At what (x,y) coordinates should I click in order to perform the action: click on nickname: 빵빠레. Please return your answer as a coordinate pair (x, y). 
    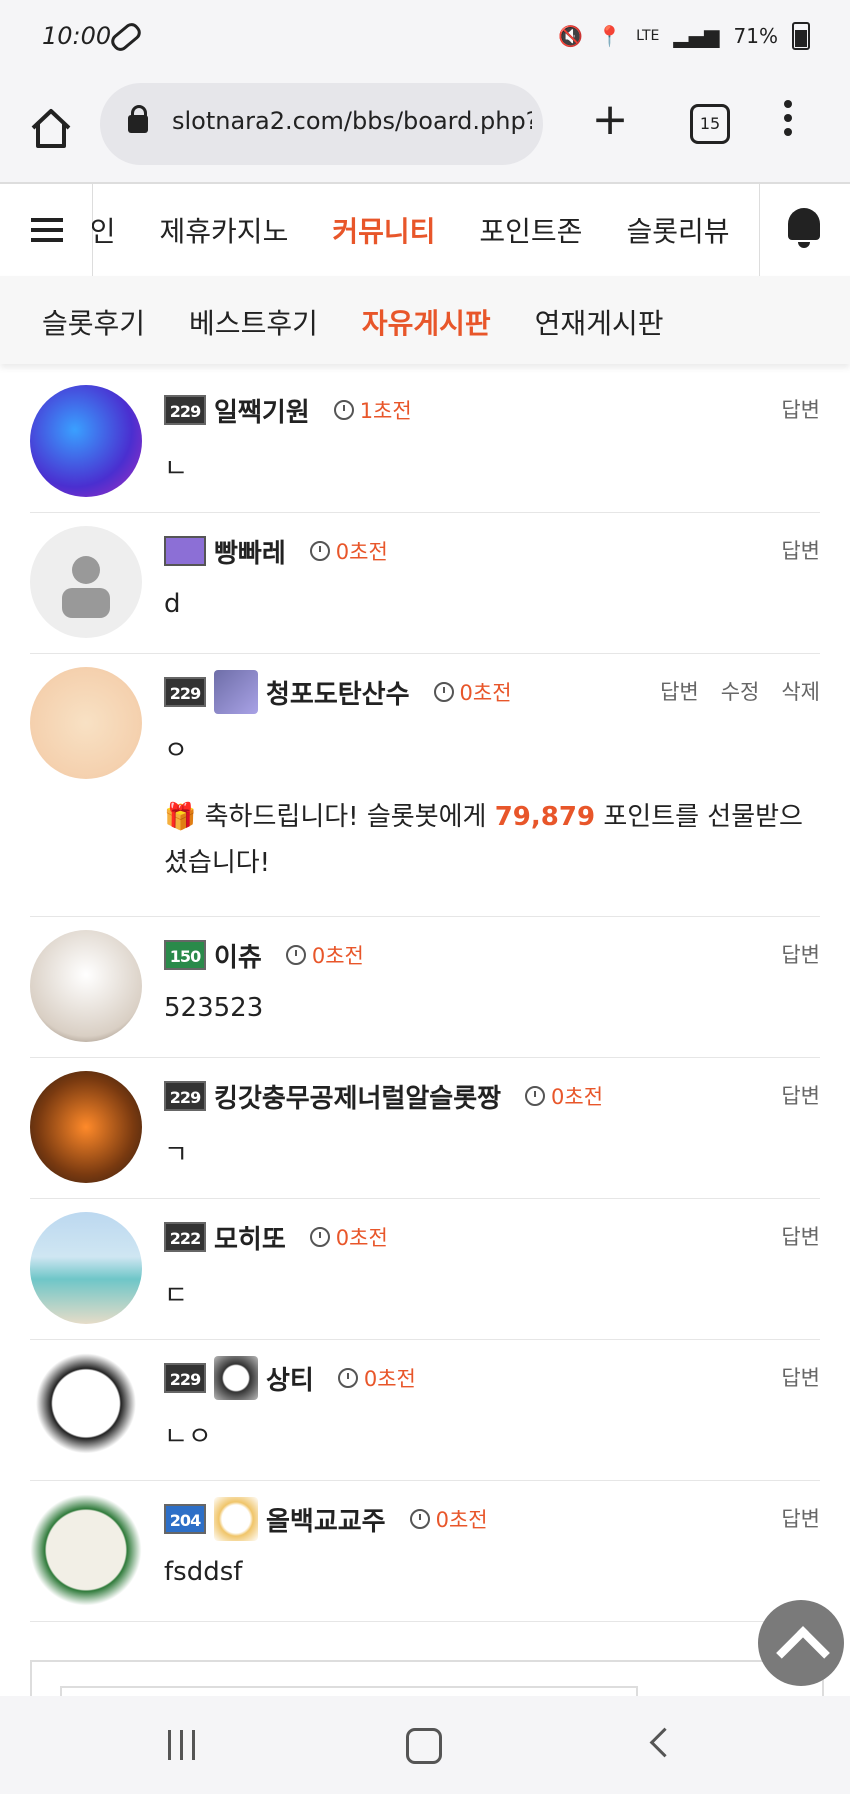
    Looking at the image, I should click on (250, 551).